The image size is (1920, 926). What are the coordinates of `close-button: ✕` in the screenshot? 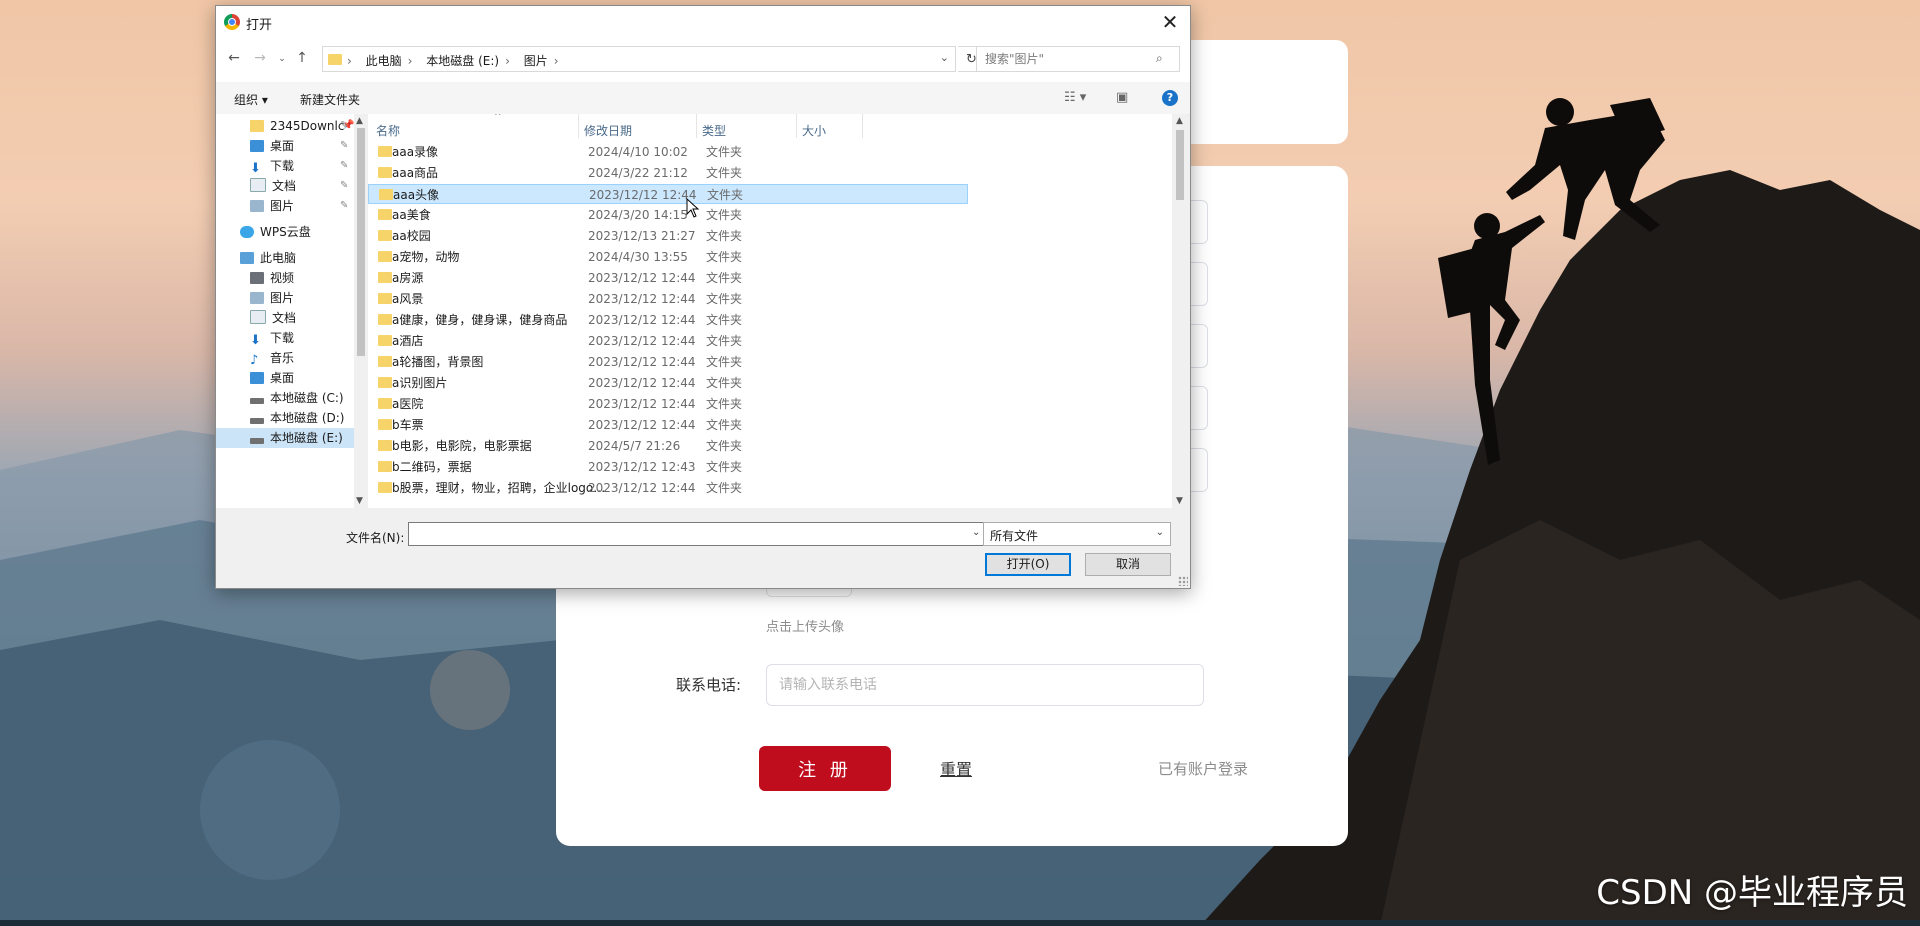 It's located at (1170, 22).